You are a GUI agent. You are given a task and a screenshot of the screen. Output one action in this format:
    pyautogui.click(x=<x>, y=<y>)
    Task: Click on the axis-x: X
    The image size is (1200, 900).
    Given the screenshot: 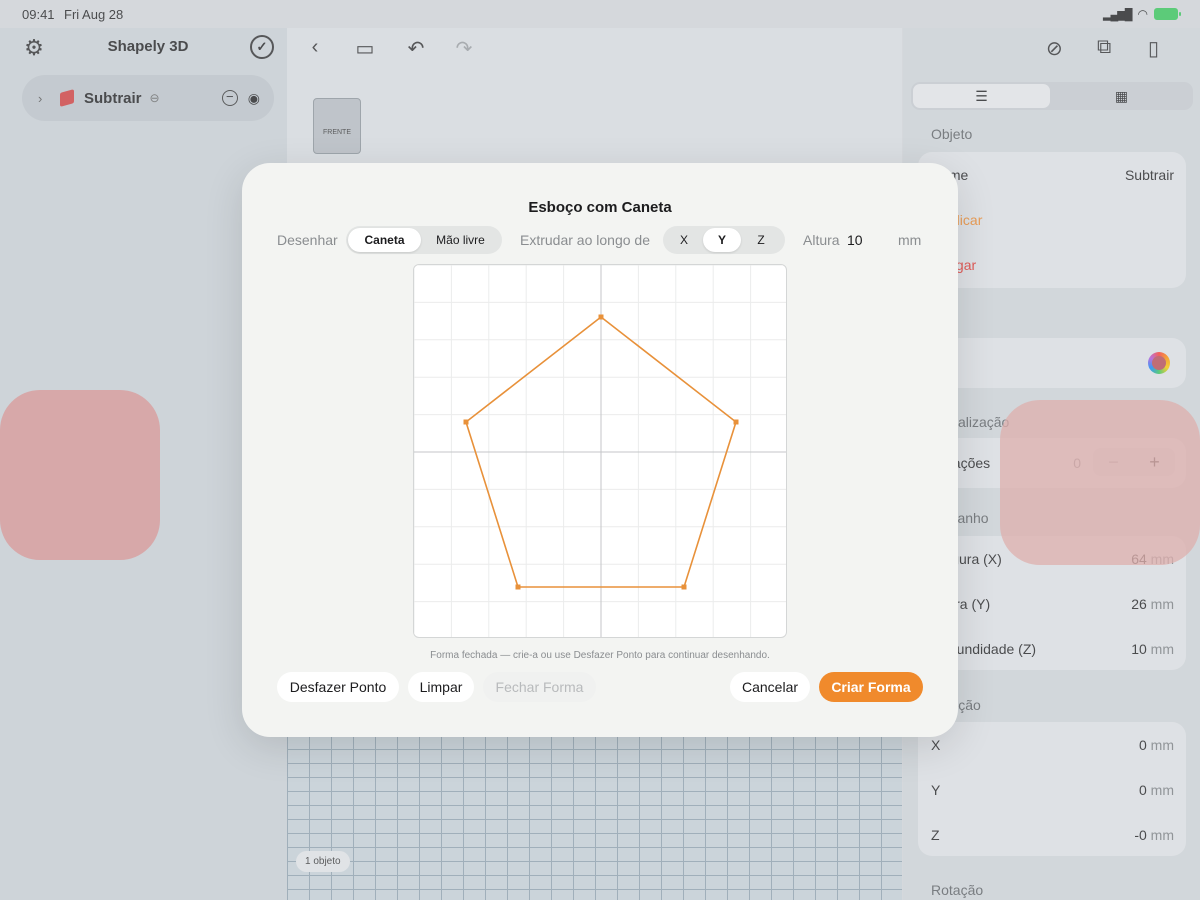 What is the action you would take?
    pyautogui.click(x=684, y=240)
    